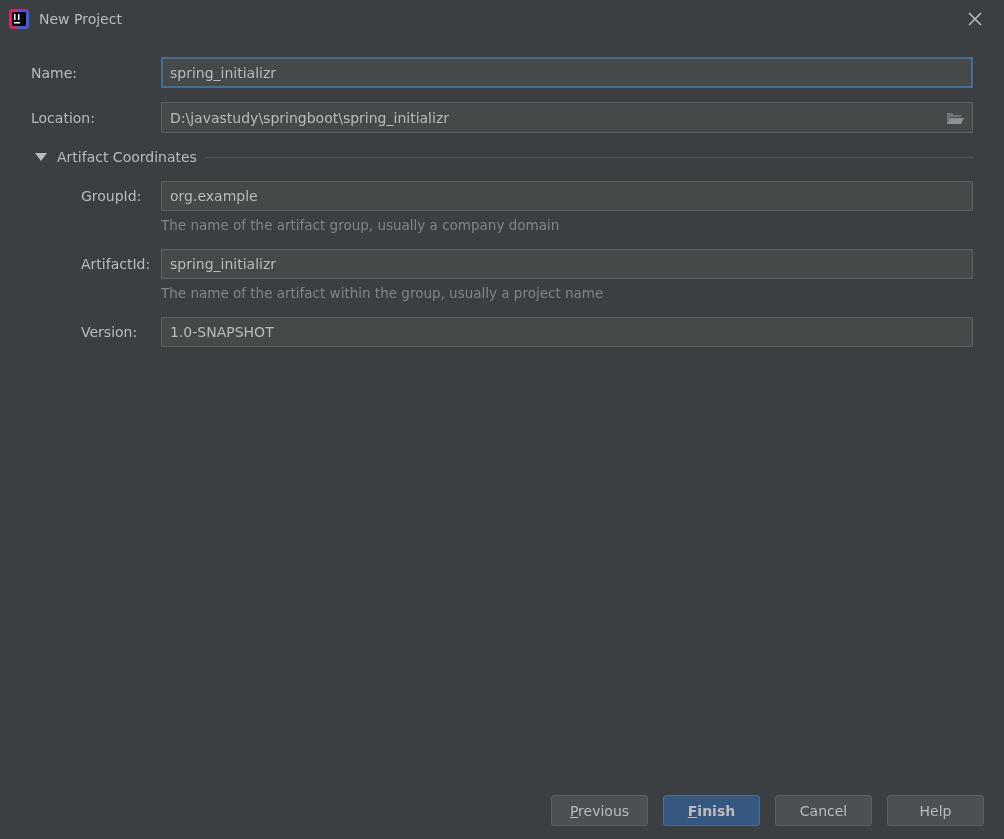 The image size is (1004, 839). What do you see at coordinates (112, 196) in the screenshot?
I see `field-label: GroupId:` at bounding box center [112, 196].